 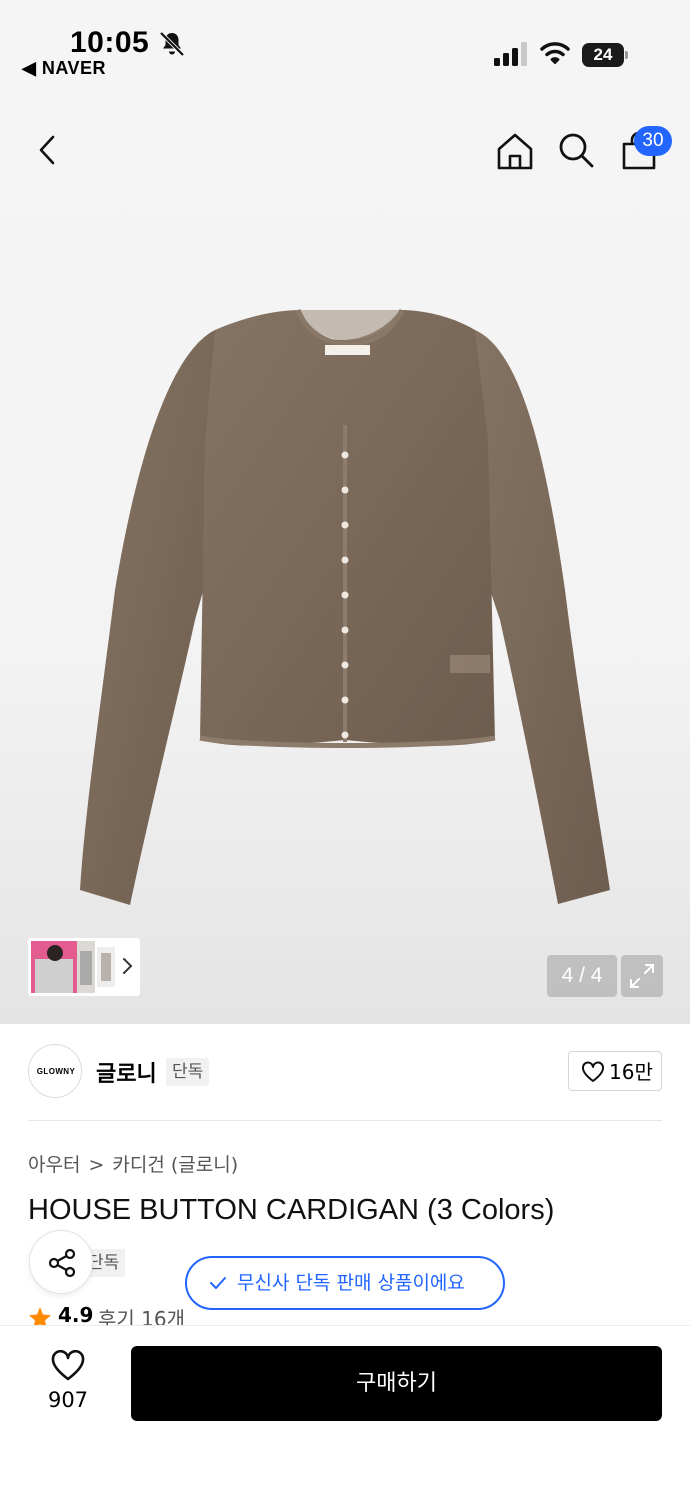 What do you see at coordinates (396, 1383) in the screenshot?
I see `buy-button: 구매하기` at bounding box center [396, 1383].